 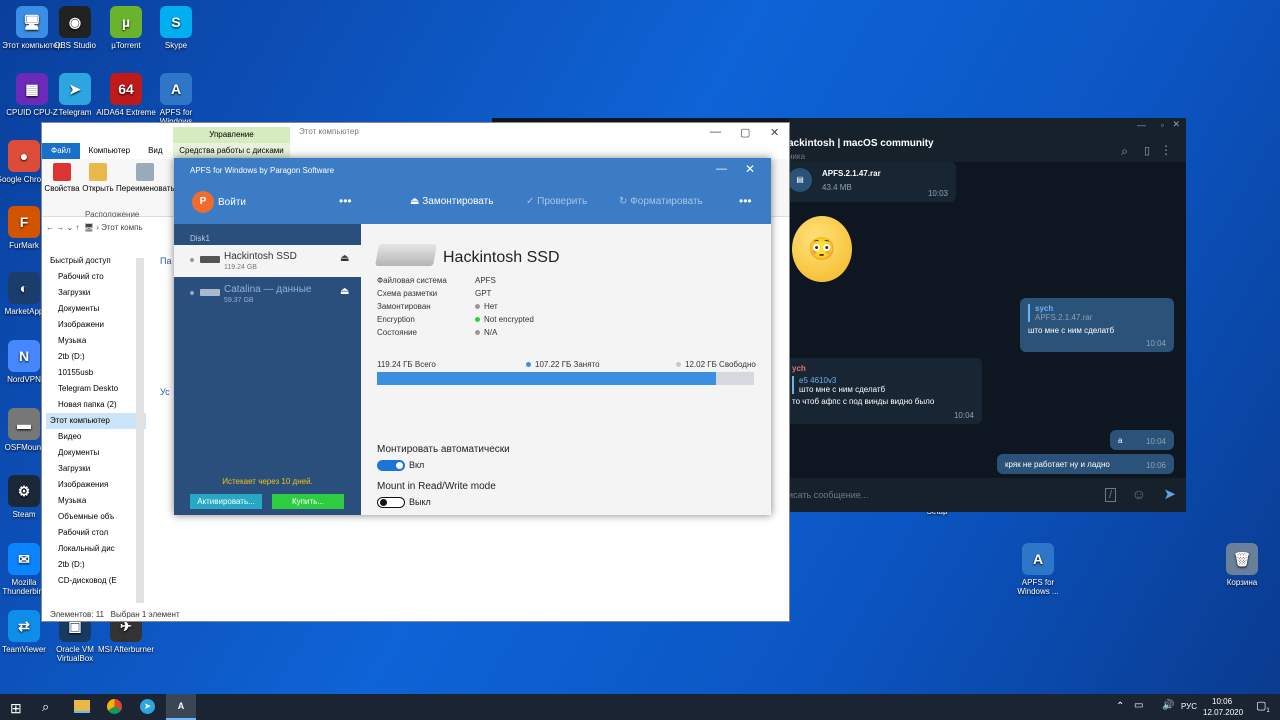 I want to click on message-input: исать сообщение... / ☺ ➤, so click(x=987, y=495).